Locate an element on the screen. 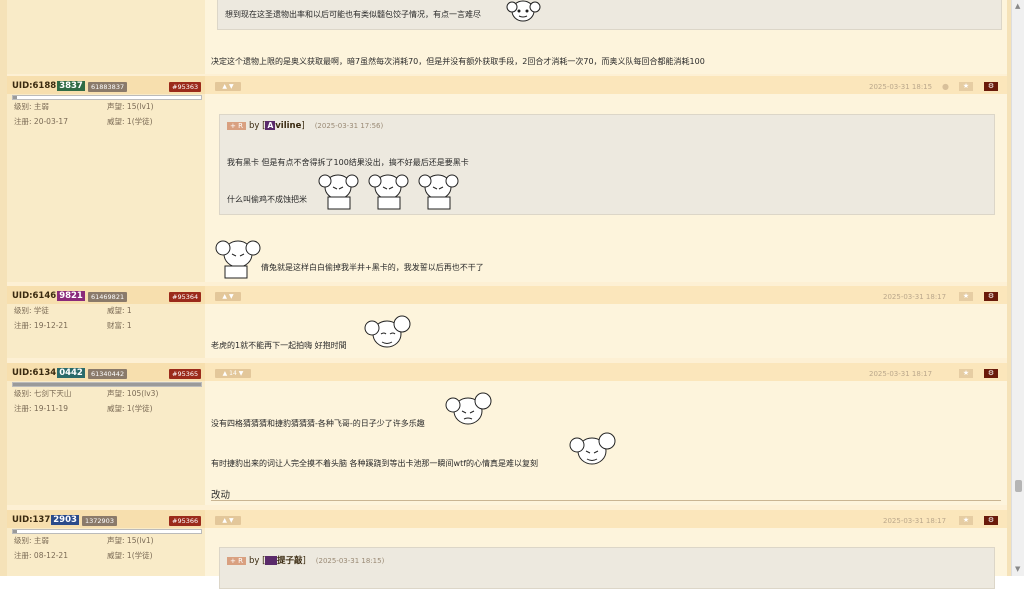  quote-block: 想到现在这圣遗物出率和以后可能也有类似髓包饺子情况，有点一言难尽 is located at coordinates (609, 15).